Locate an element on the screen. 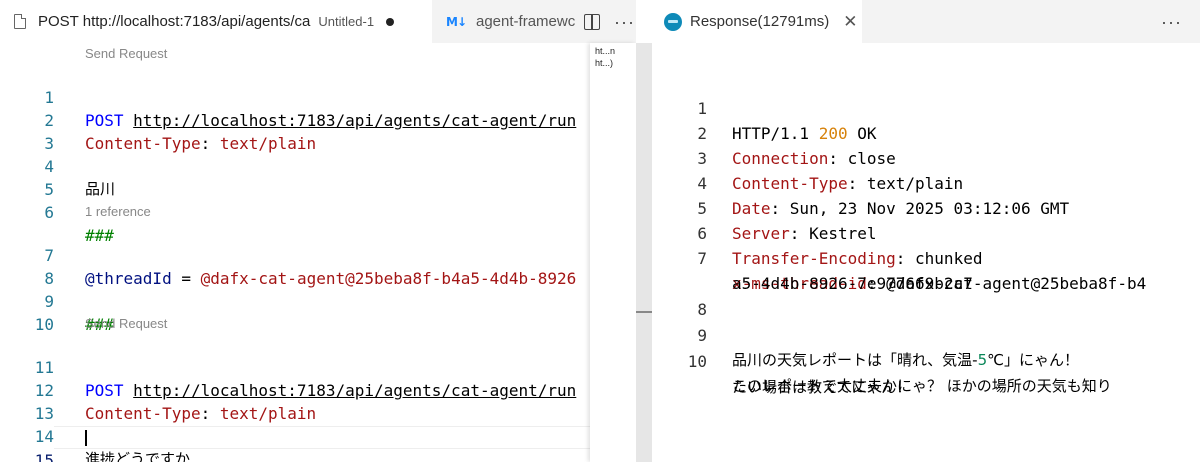 The image size is (1200, 462). status-code: 200 is located at coordinates (833, 133).